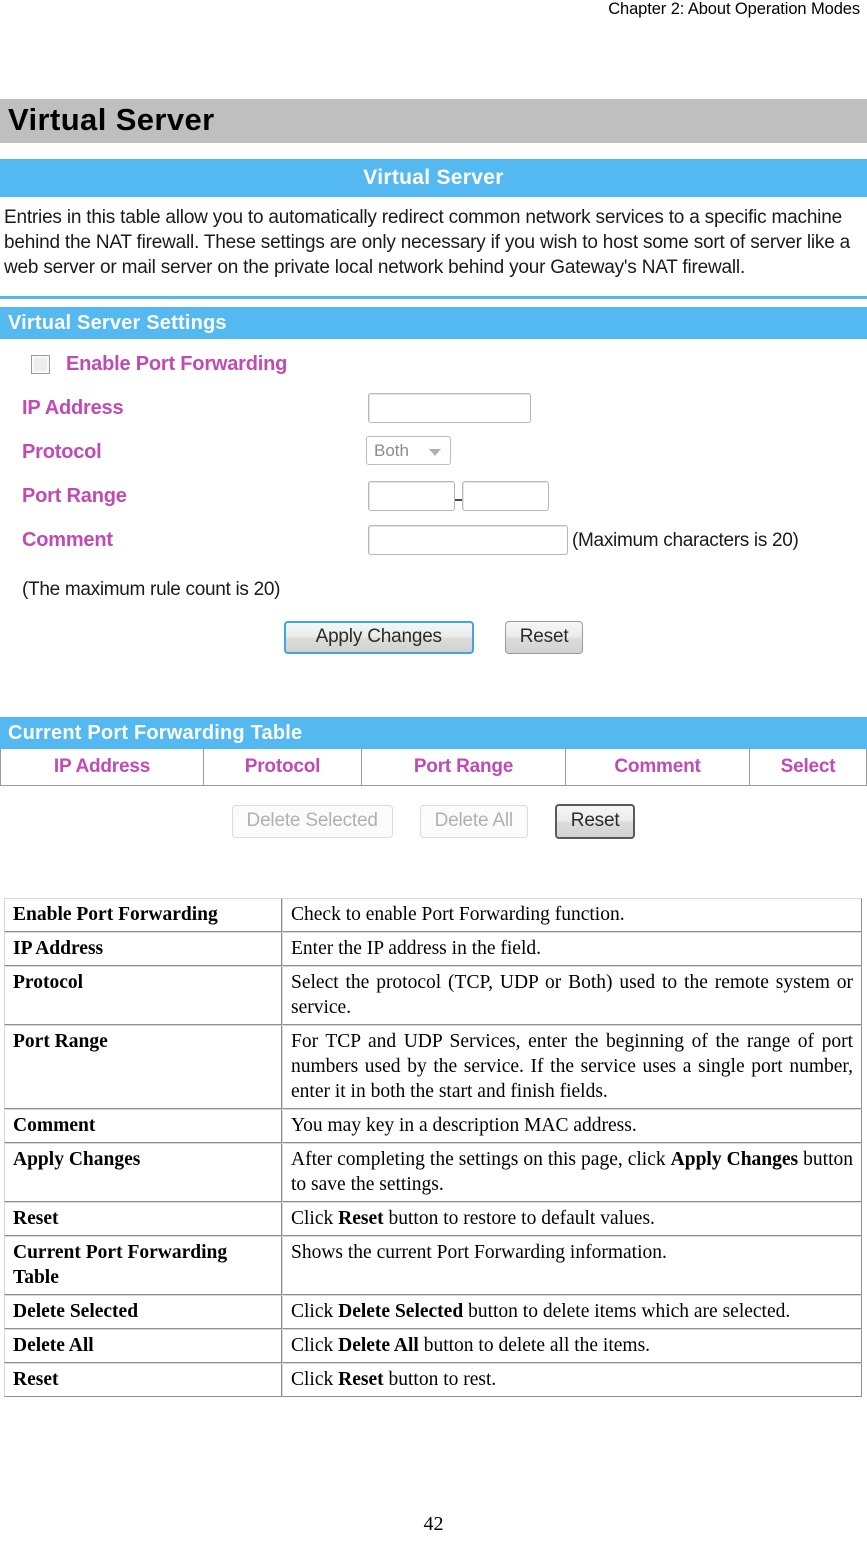  Describe the element at coordinates (433, 733) in the screenshot. I see `section-header-current-port-forwarding-table: Current Port Forwarding Table` at that location.